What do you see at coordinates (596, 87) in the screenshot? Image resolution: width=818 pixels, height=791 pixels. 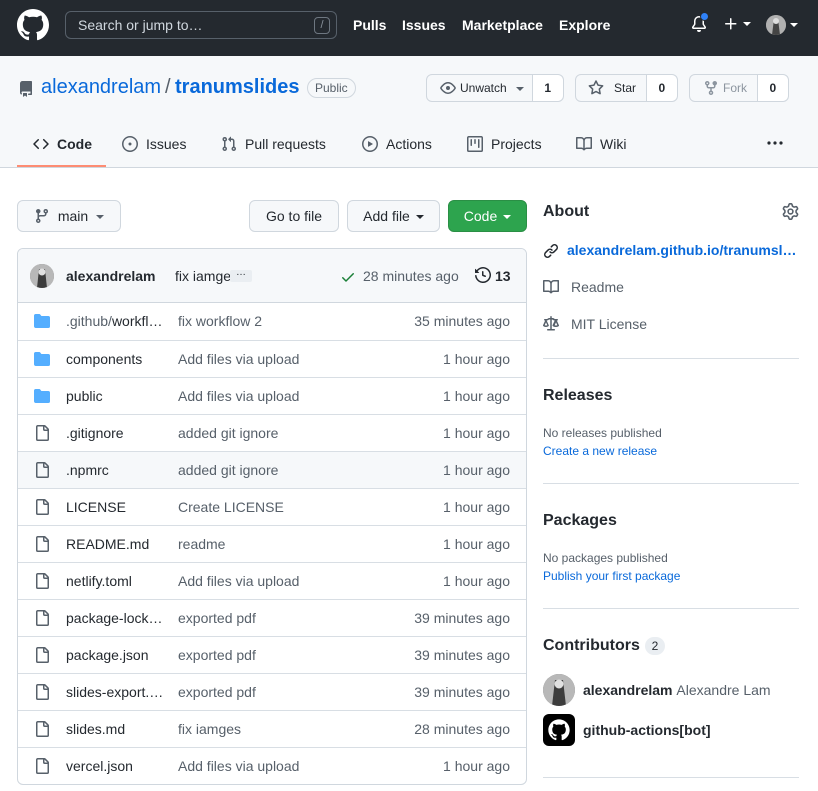 I see `star-icon` at bounding box center [596, 87].